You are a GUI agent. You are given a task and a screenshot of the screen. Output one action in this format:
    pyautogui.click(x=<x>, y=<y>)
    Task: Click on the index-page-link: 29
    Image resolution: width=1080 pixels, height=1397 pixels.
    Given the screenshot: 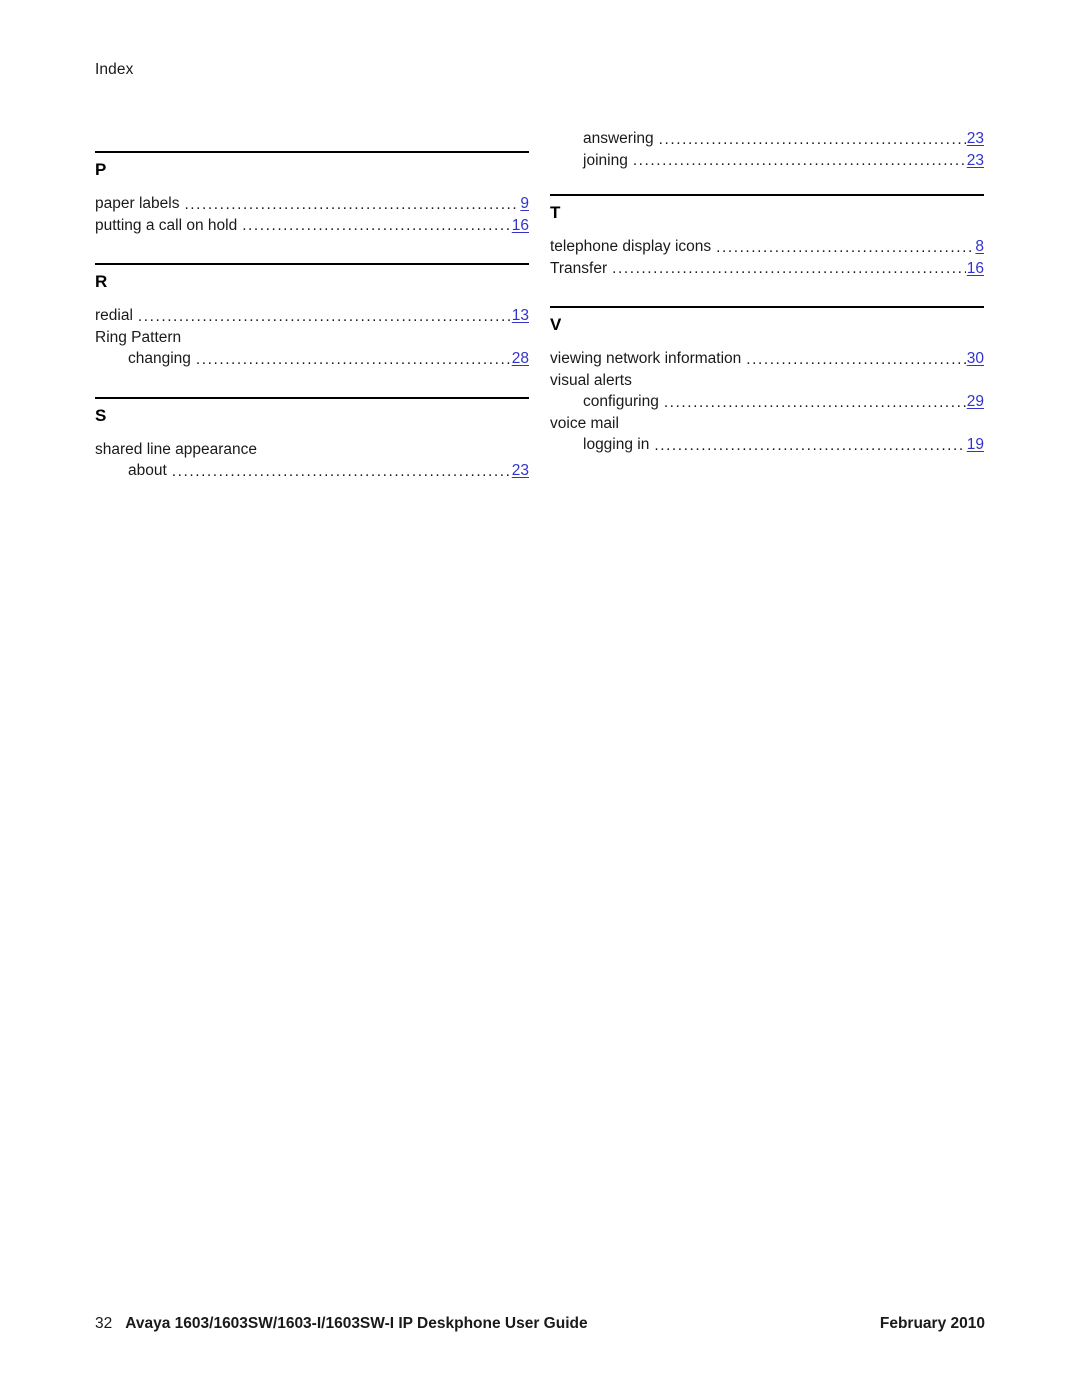 What is the action you would take?
    pyautogui.click(x=975, y=402)
    